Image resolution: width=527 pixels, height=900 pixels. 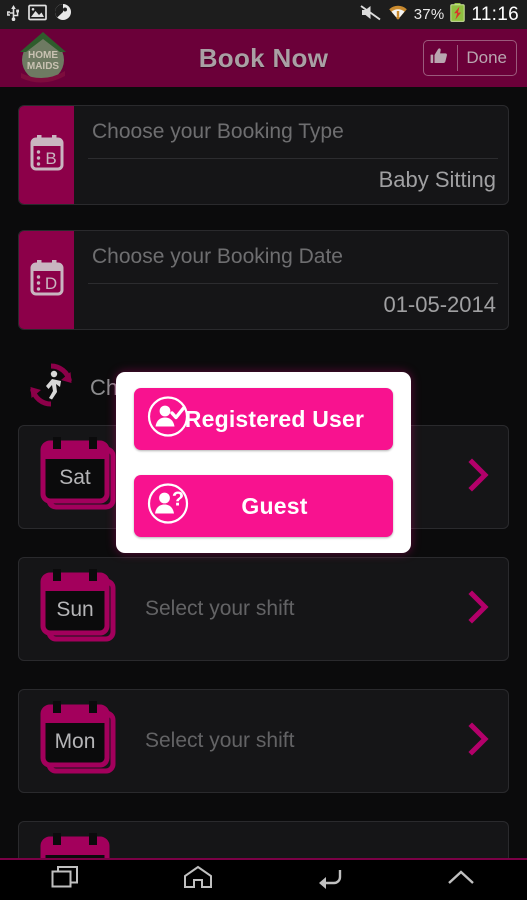 I want to click on refresh-runner-icon, so click(x=51, y=387).